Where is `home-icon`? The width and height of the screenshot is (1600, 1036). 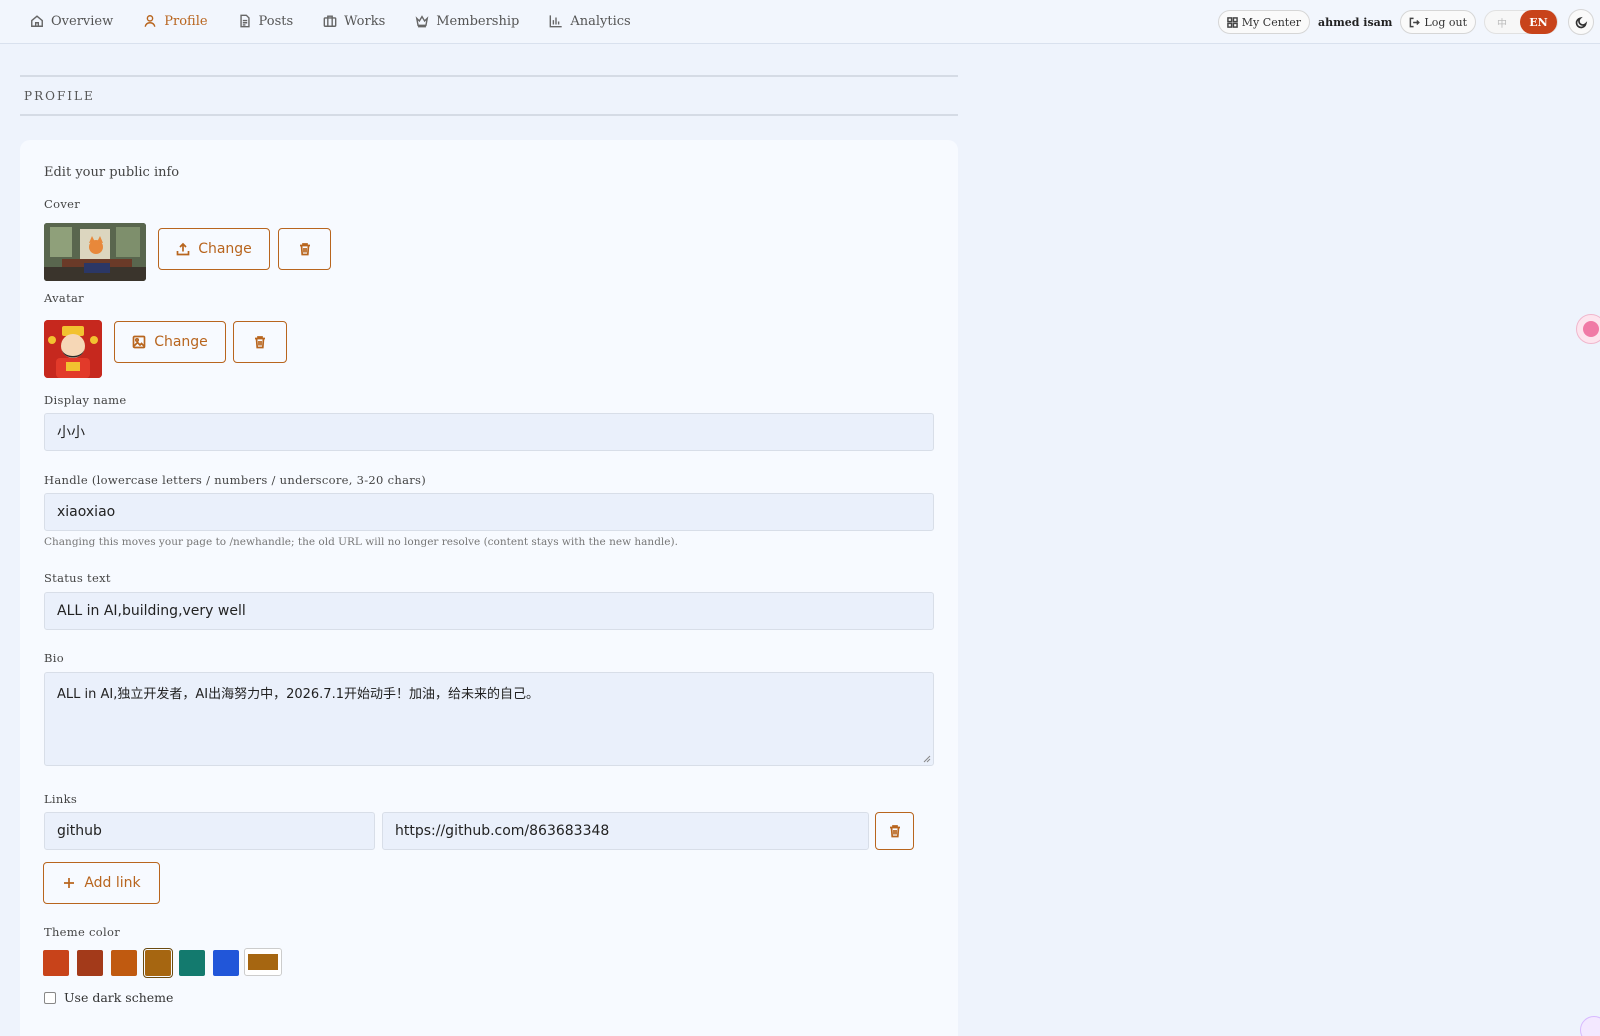 home-icon is located at coordinates (37, 21).